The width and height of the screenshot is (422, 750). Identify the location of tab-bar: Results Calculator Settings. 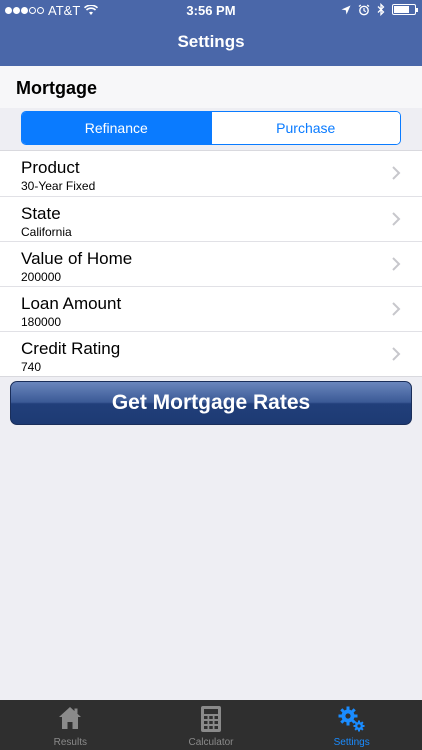
(211, 725).